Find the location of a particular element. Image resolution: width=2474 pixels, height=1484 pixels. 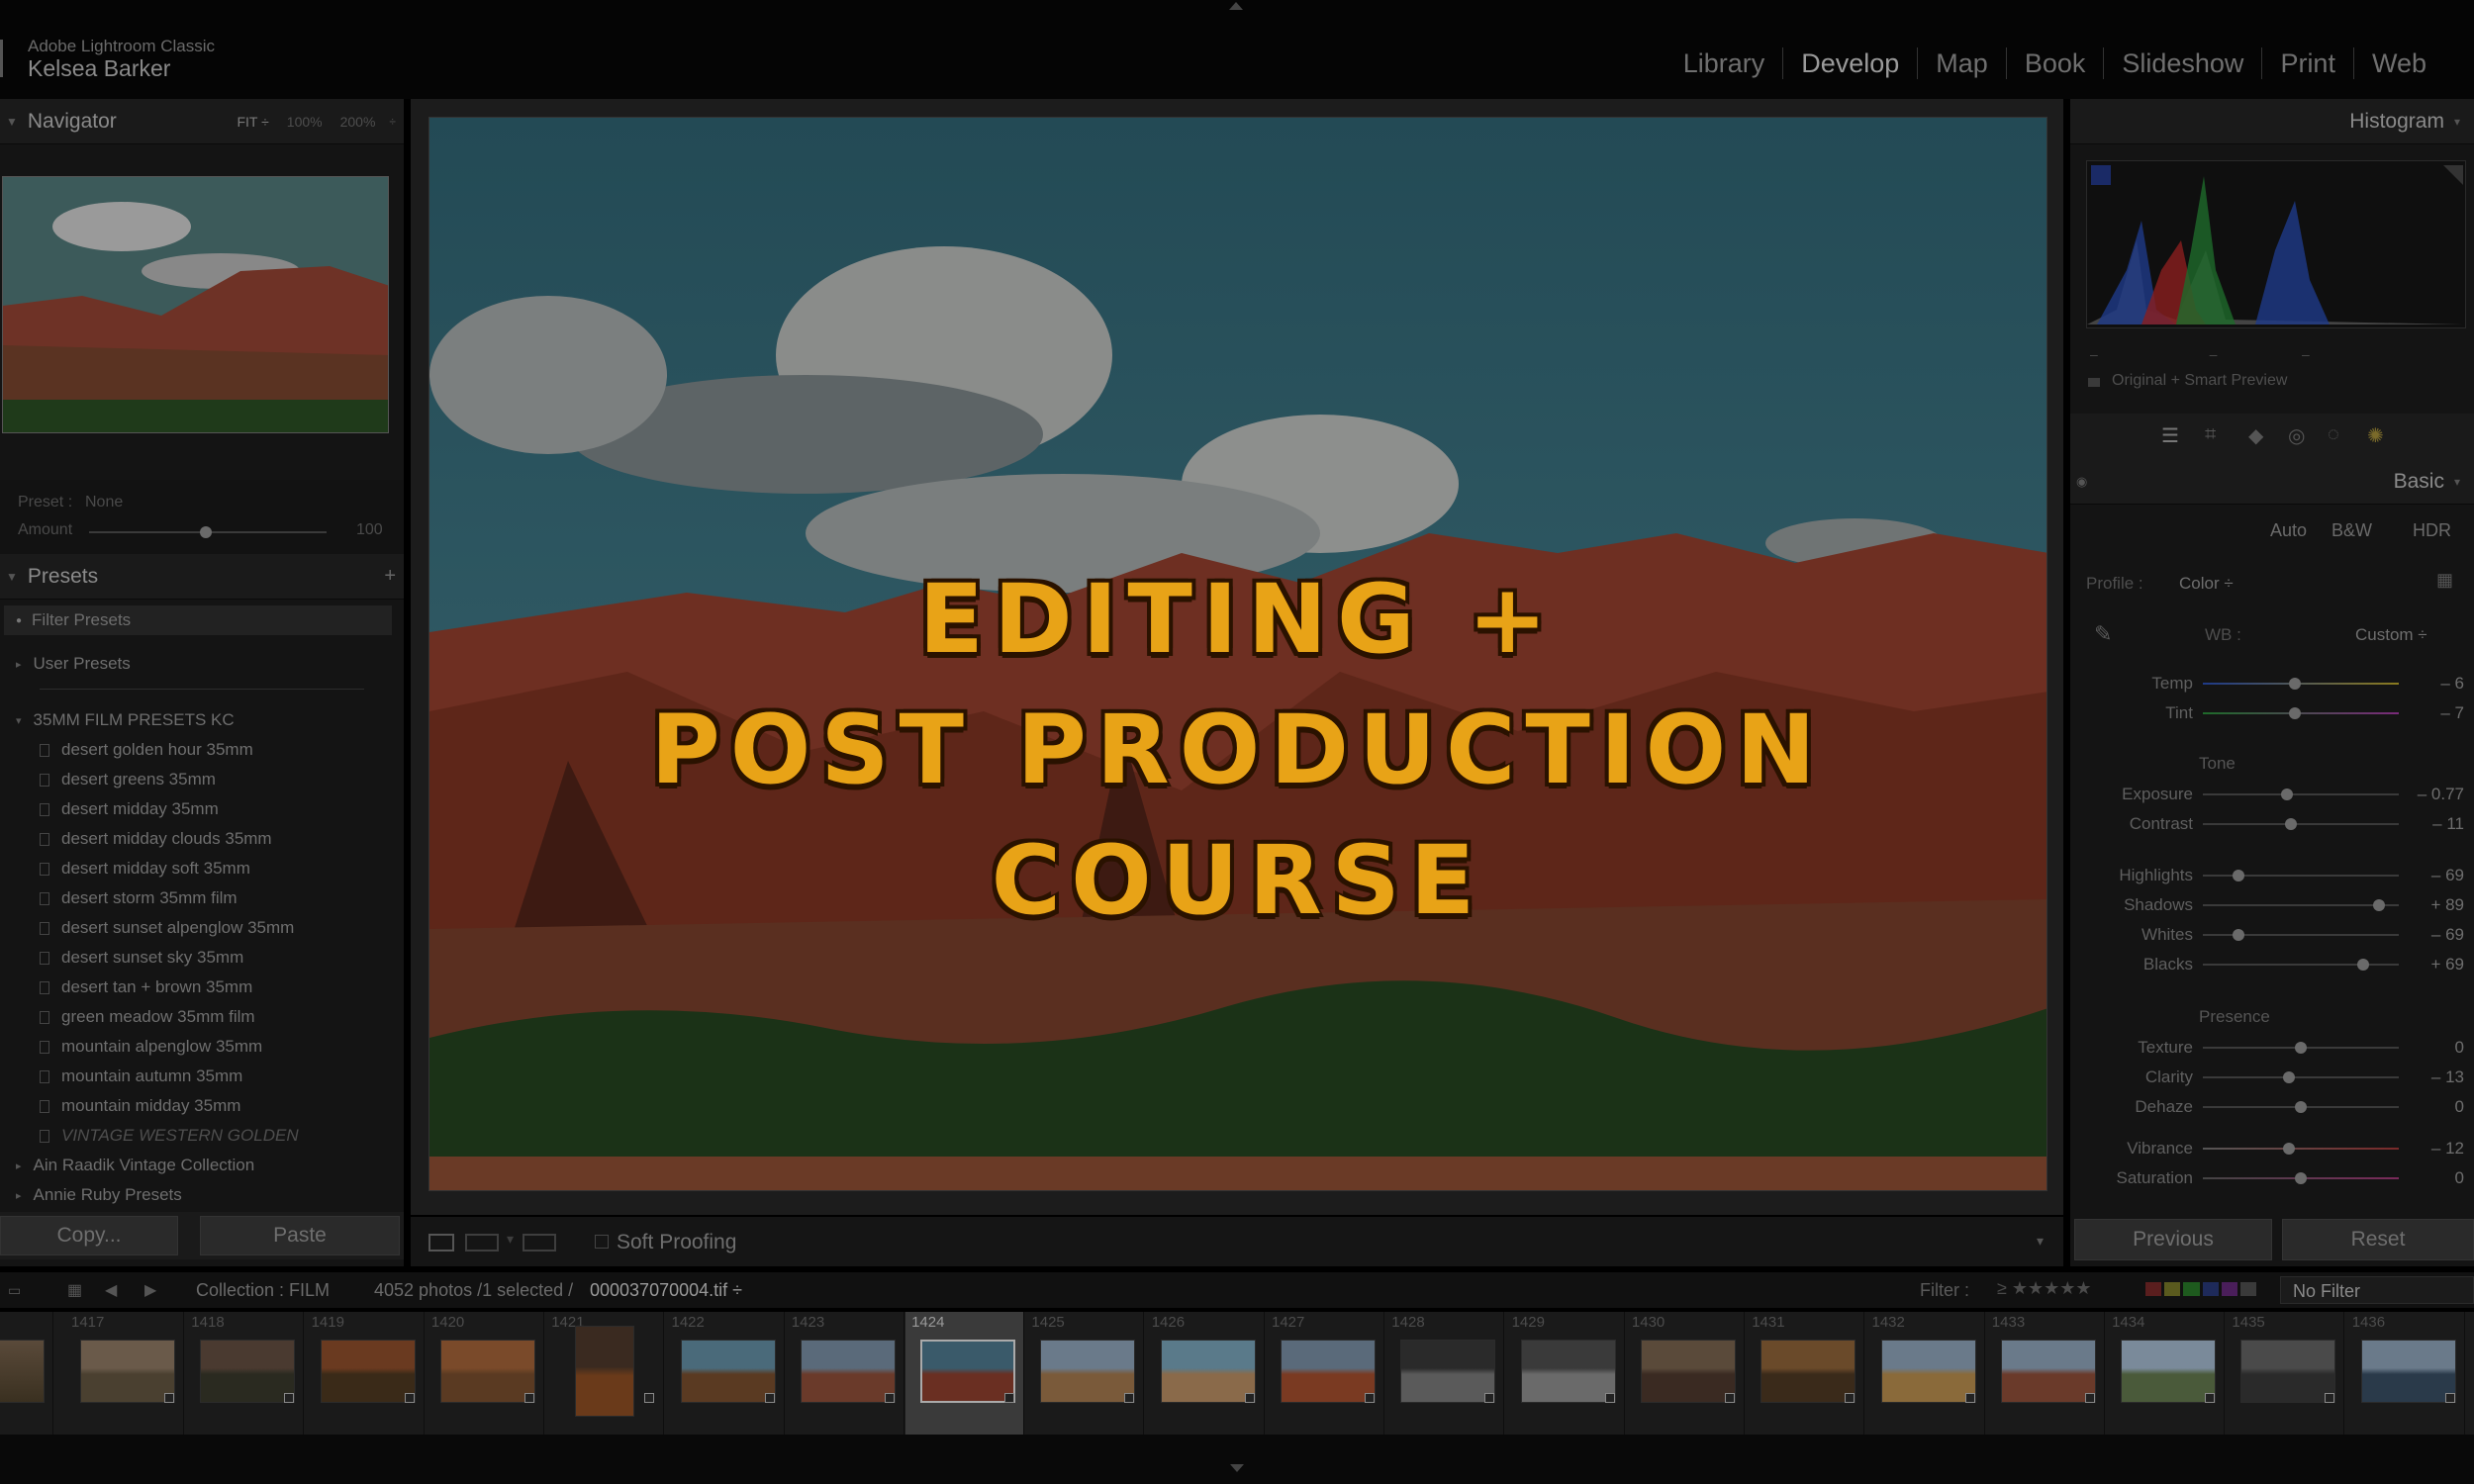

filmstrip-cell: 1433 is located at coordinates (2046, 1373).